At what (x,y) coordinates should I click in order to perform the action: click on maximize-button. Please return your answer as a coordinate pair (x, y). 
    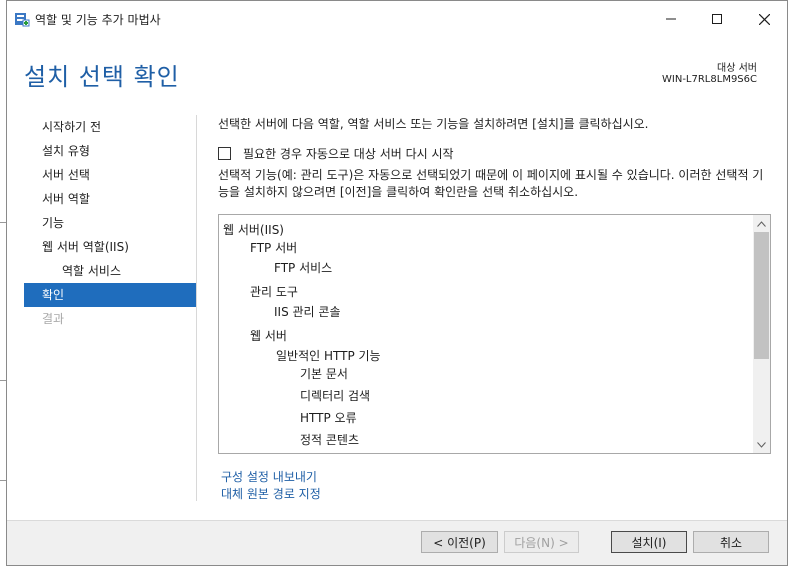
    Looking at the image, I should click on (717, 19).